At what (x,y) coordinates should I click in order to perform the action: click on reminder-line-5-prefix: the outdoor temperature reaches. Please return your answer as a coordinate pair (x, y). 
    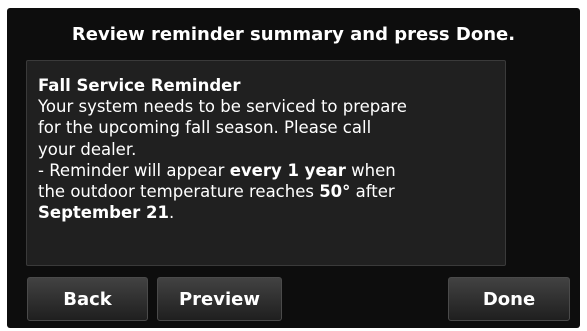
    Looking at the image, I should click on (179, 192).